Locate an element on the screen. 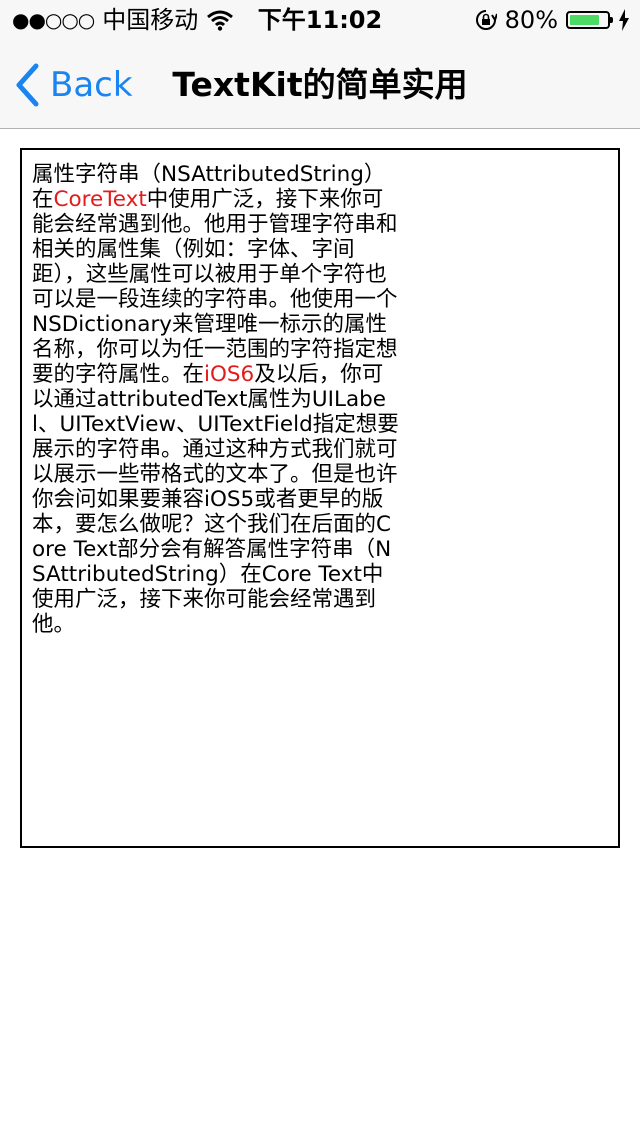 The width and height of the screenshot is (640, 1136). battery-fill is located at coordinates (584, 20).